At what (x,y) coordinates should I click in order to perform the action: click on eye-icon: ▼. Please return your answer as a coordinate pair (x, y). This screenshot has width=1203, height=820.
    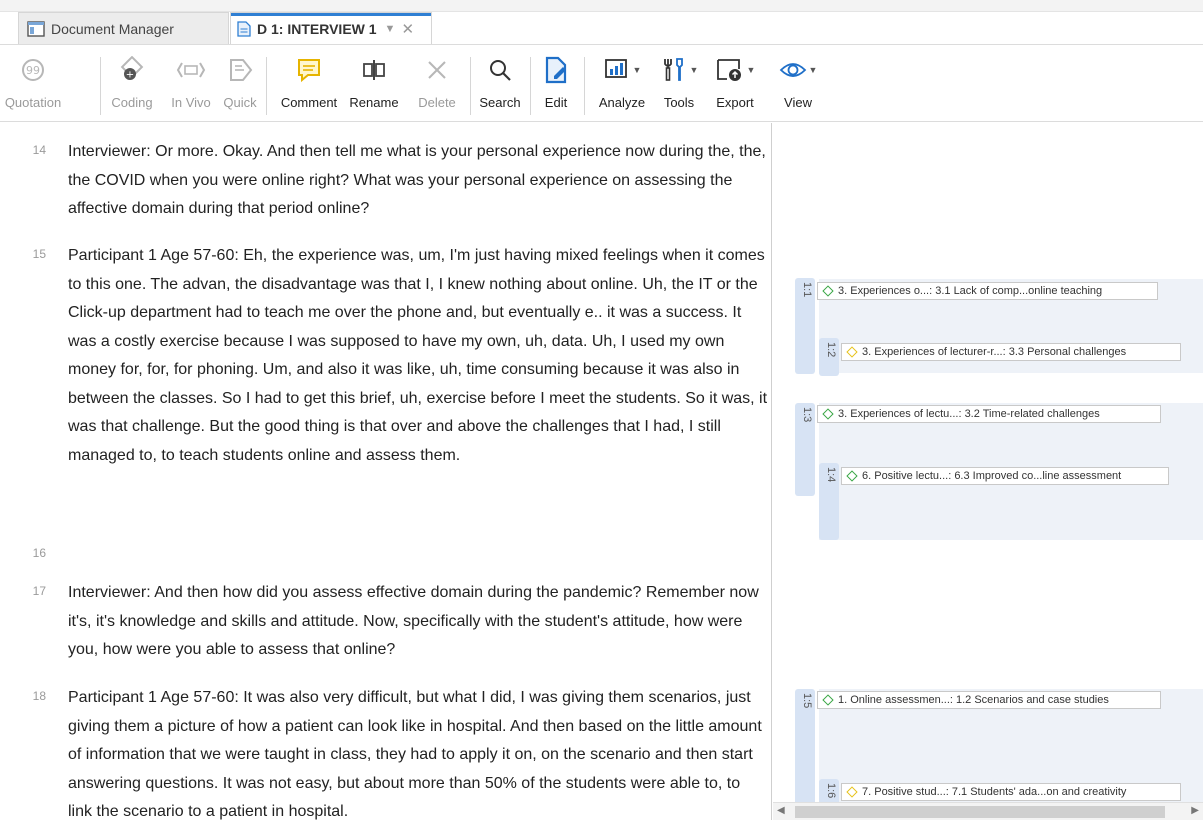
    Looking at the image, I should click on (798, 70).